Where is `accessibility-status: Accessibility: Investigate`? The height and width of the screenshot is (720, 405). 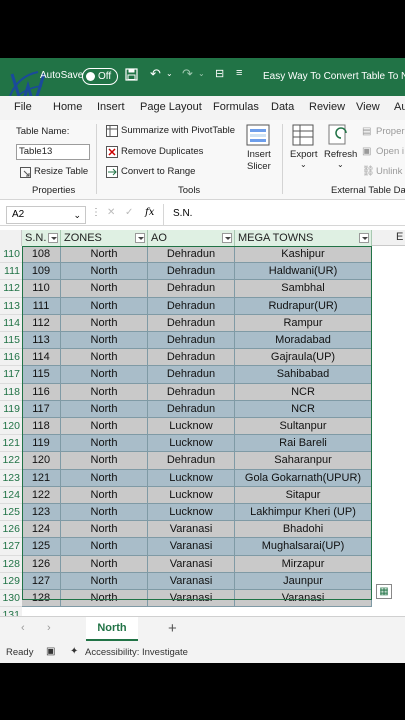 accessibility-status: Accessibility: Investigate is located at coordinates (136, 652).